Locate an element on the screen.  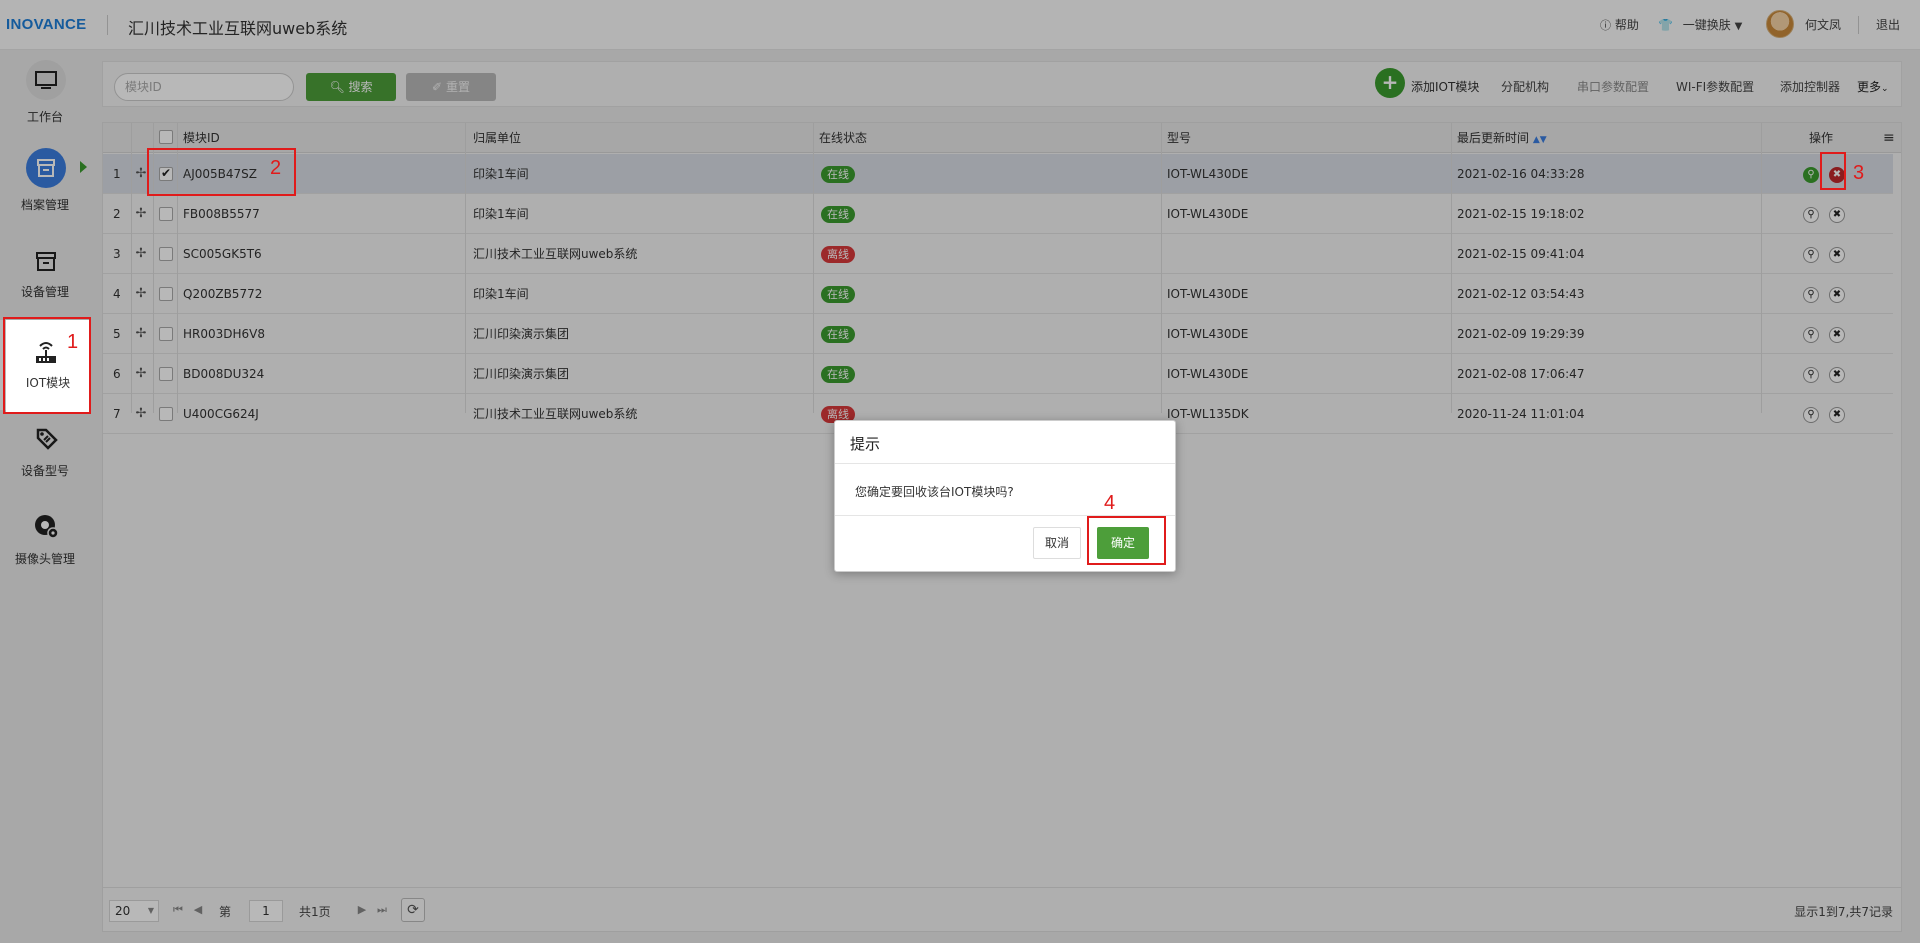
annotation-number: 3 is located at coordinates (1859, 173).